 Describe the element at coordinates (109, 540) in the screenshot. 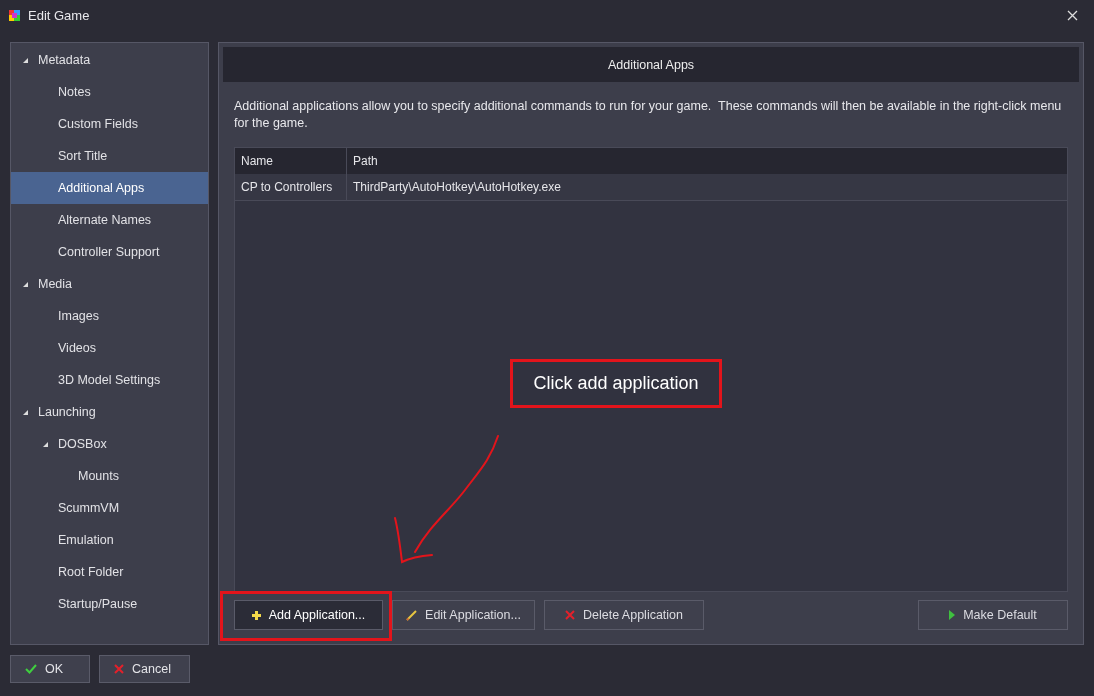

I see `sidebar-item: Emulation` at that location.